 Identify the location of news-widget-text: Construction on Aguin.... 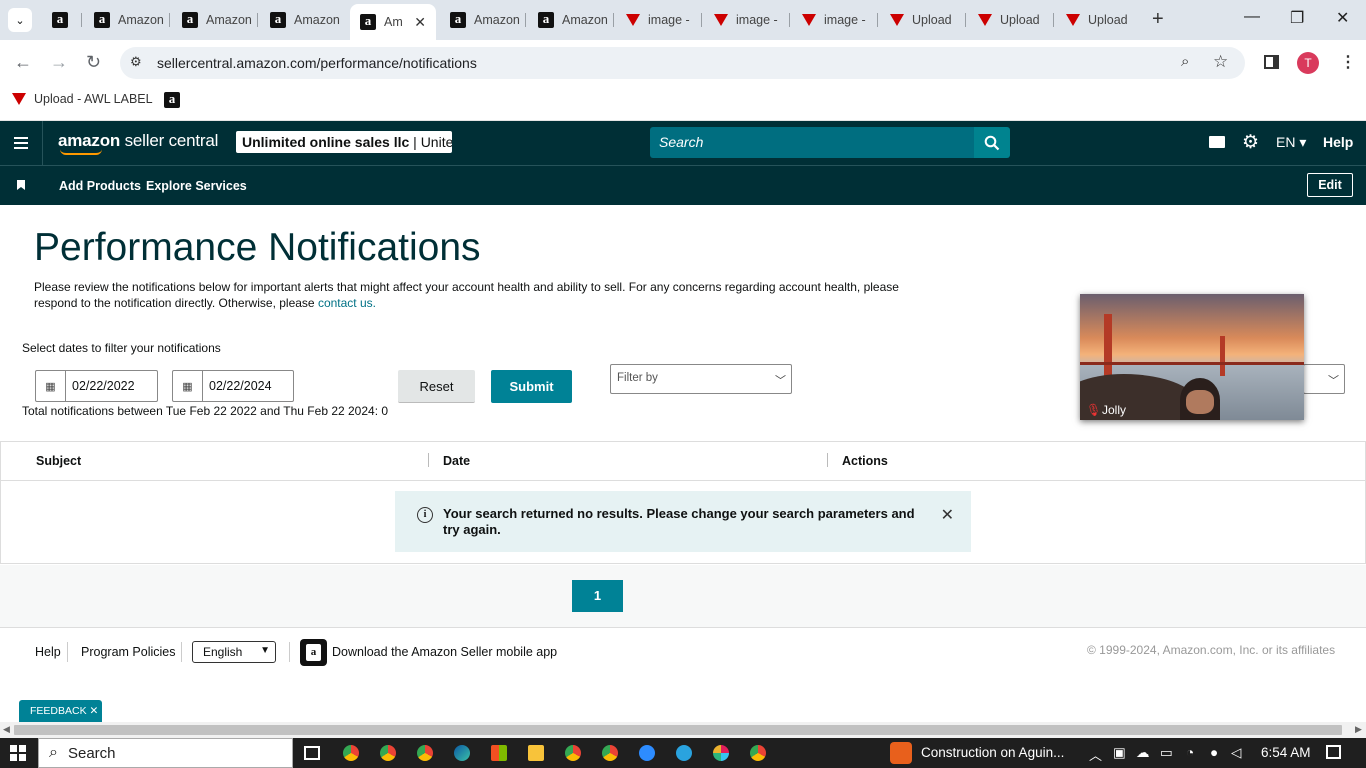
(992, 752).